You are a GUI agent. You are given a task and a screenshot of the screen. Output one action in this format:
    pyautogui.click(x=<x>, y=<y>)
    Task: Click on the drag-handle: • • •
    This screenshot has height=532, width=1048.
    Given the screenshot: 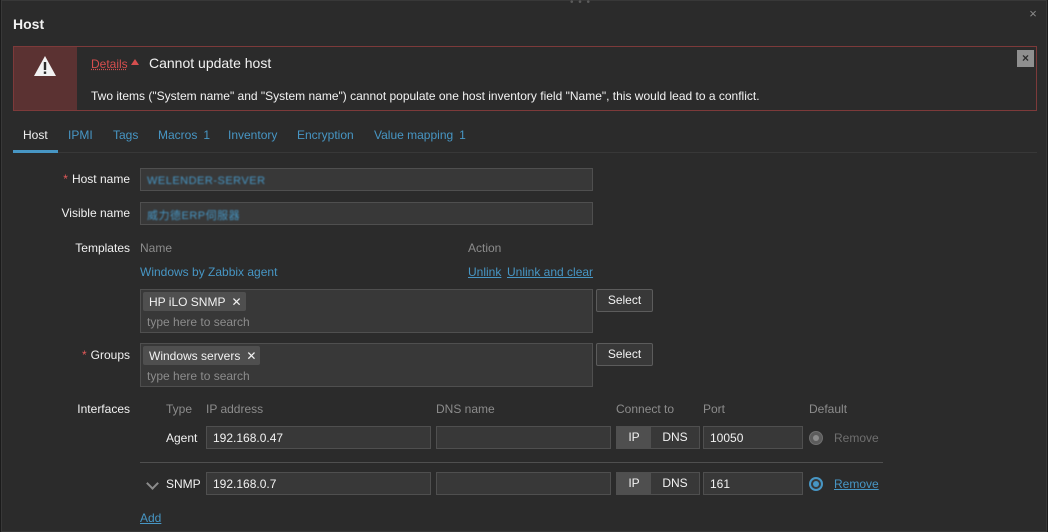 What is the action you would take?
    pyautogui.click(x=580, y=4)
    